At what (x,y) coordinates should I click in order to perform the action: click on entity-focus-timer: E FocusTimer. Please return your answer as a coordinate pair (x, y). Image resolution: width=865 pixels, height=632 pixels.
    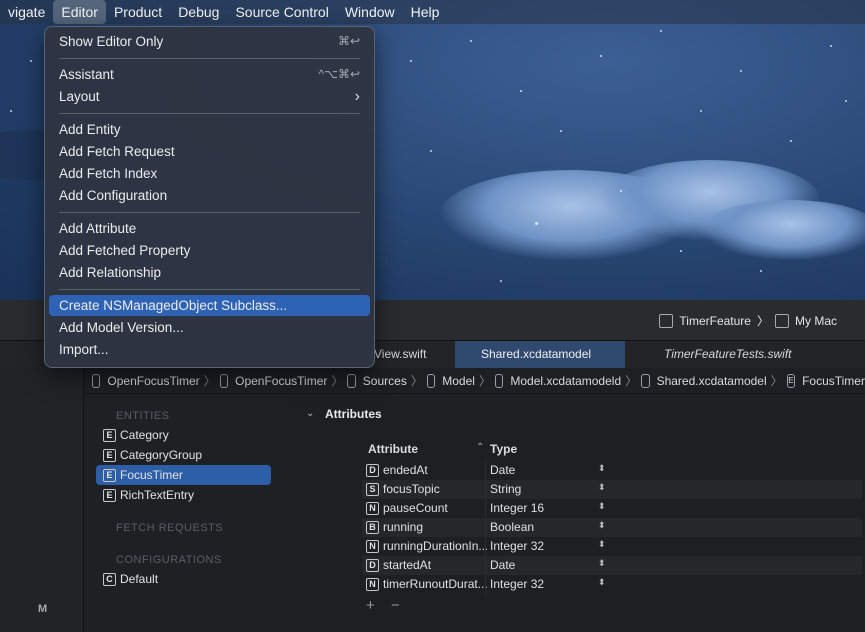
    Looking at the image, I should click on (183, 475).